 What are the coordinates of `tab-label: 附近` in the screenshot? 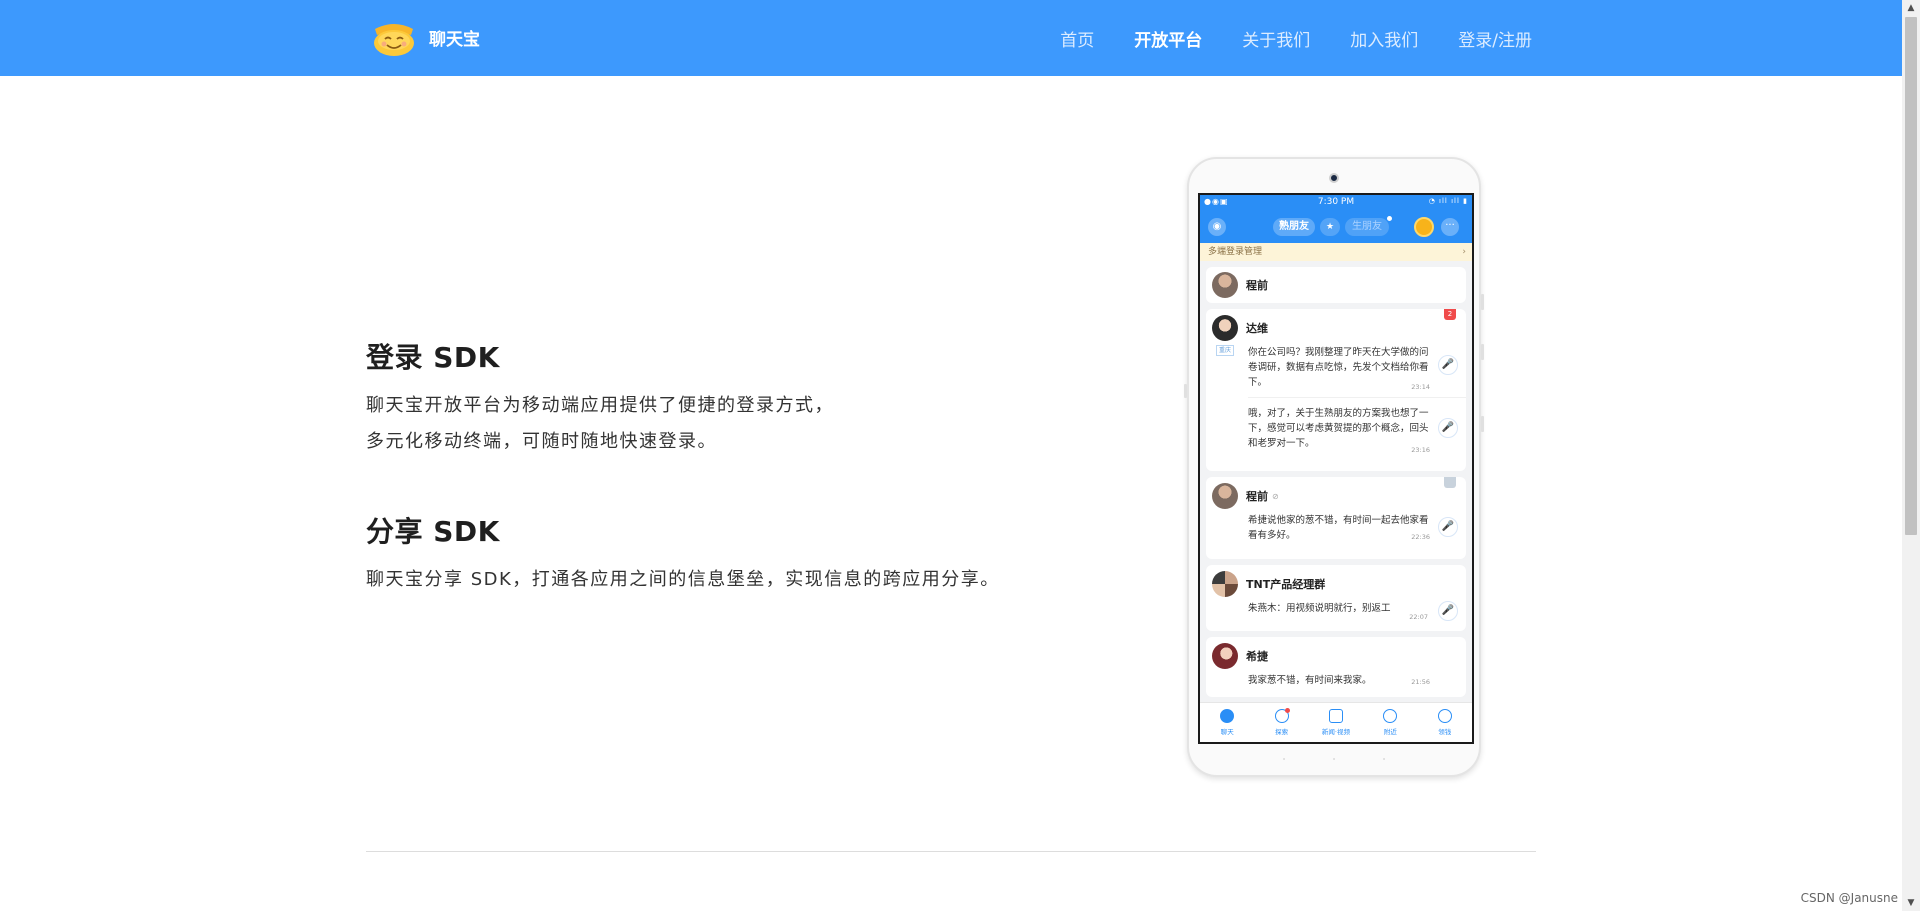 It's located at (1390, 732).